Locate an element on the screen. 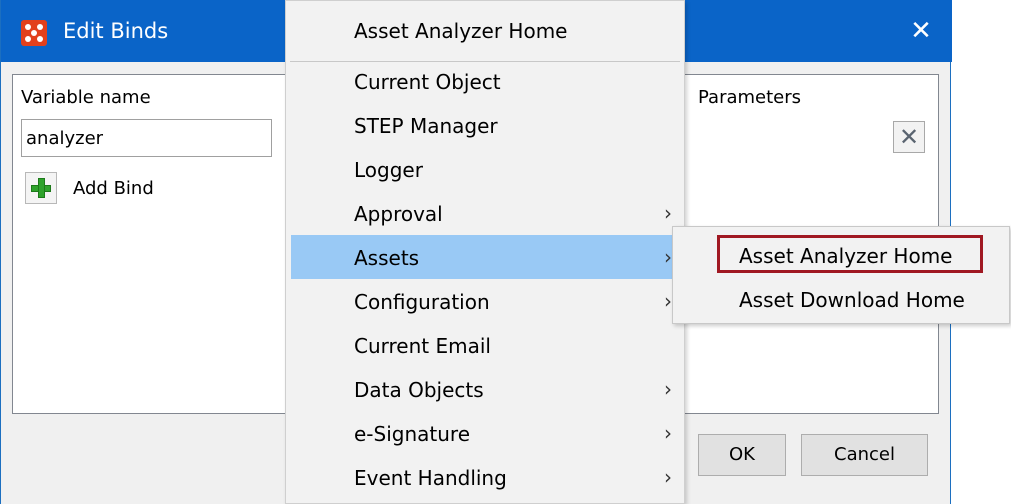 The width and height of the screenshot is (1011, 504). menu-item-label: Approval is located at coordinates (398, 214).